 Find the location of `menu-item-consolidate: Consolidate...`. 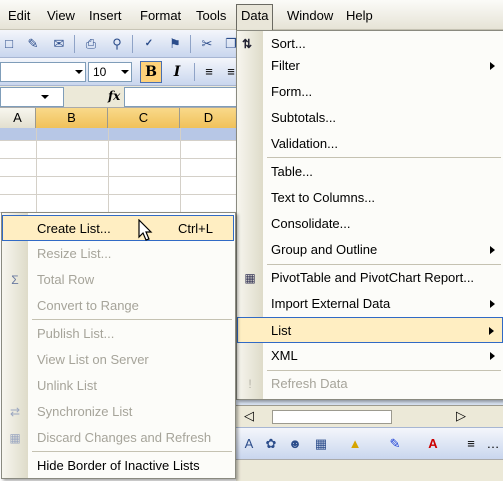

menu-item-consolidate: Consolidate... is located at coordinates (370, 224).